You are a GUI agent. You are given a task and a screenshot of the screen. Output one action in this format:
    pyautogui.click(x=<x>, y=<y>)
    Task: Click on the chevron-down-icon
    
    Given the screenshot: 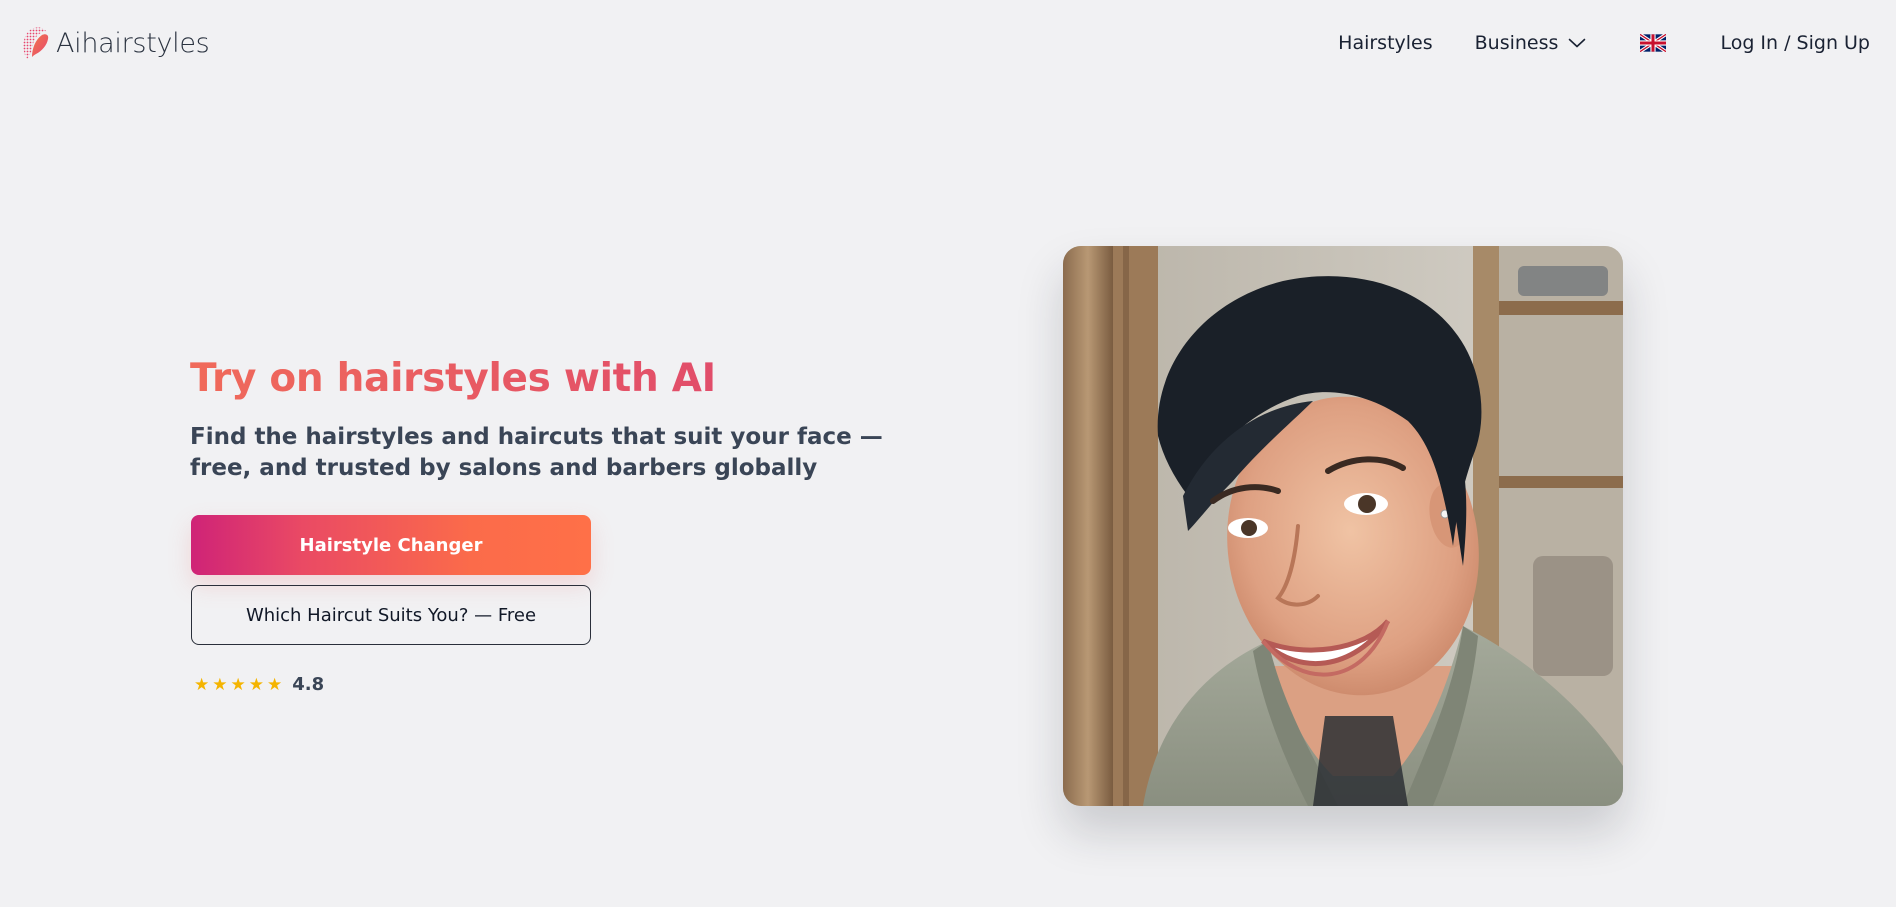 What is the action you would take?
    pyautogui.click(x=1577, y=43)
    